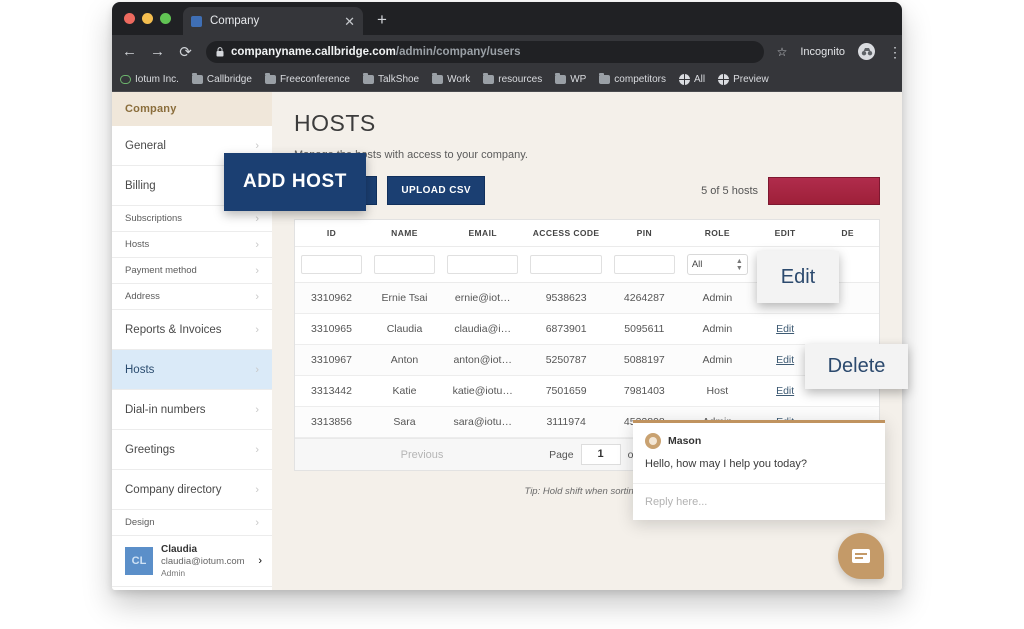 The image size is (1024, 629). I want to click on filter-cell-pin, so click(644, 264).